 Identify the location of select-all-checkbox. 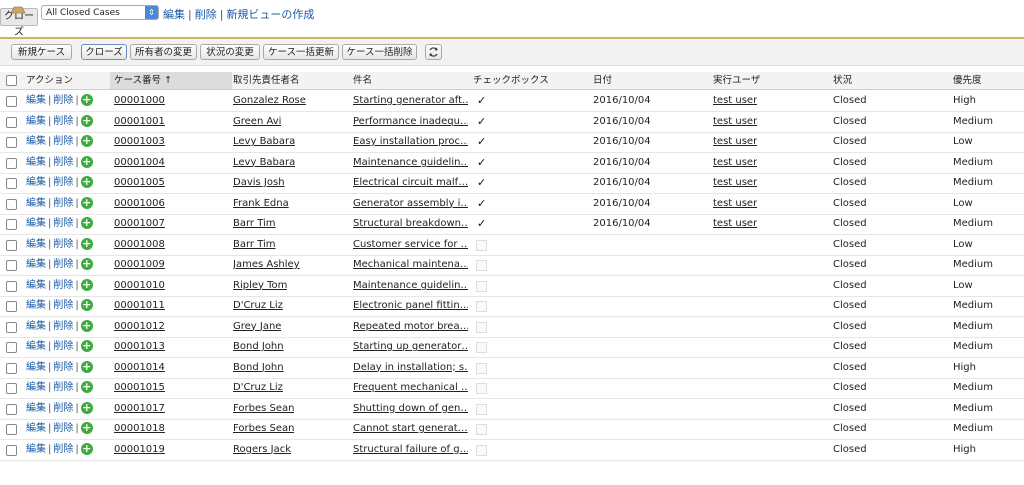
(11, 80).